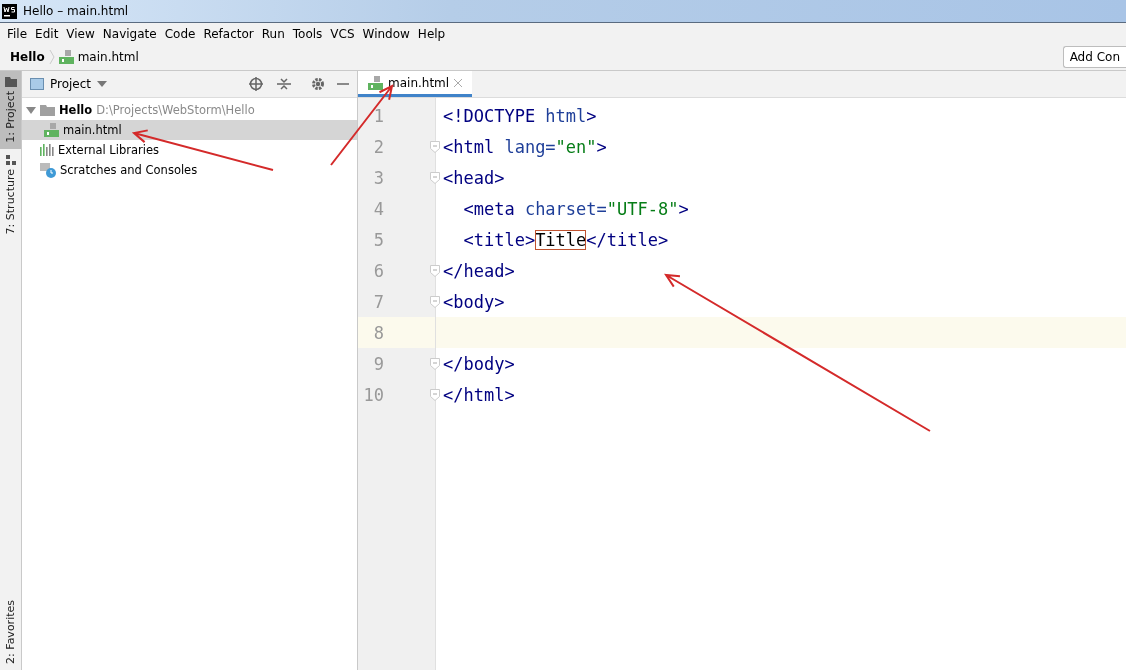  I want to click on line-number: 9, so click(378, 363).